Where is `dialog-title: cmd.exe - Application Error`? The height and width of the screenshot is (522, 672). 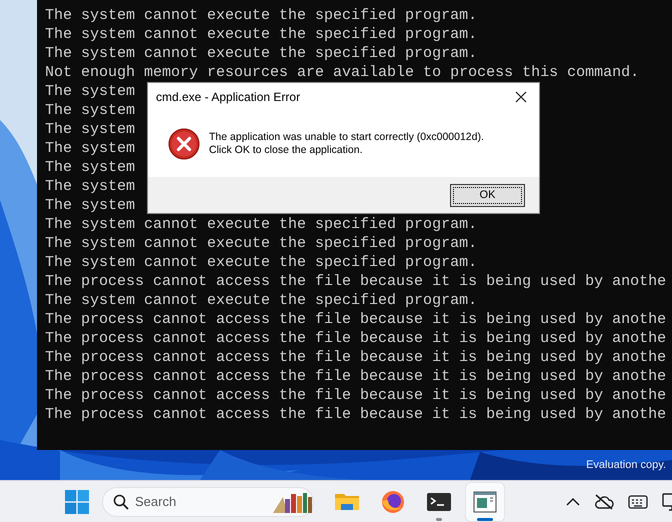
dialog-title: cmd.exe - Application Error is located at coordinates (228, 97).